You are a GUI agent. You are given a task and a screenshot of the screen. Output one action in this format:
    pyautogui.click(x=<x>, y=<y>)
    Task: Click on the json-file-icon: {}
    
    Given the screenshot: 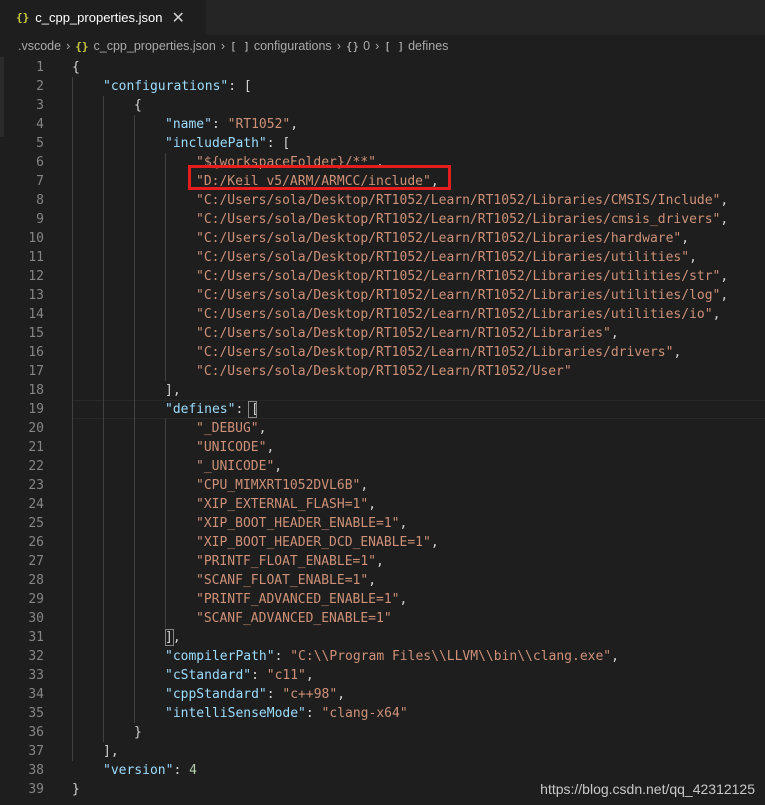 What is the action you would take?
    pyautogui.click(x=23, y=17)
    